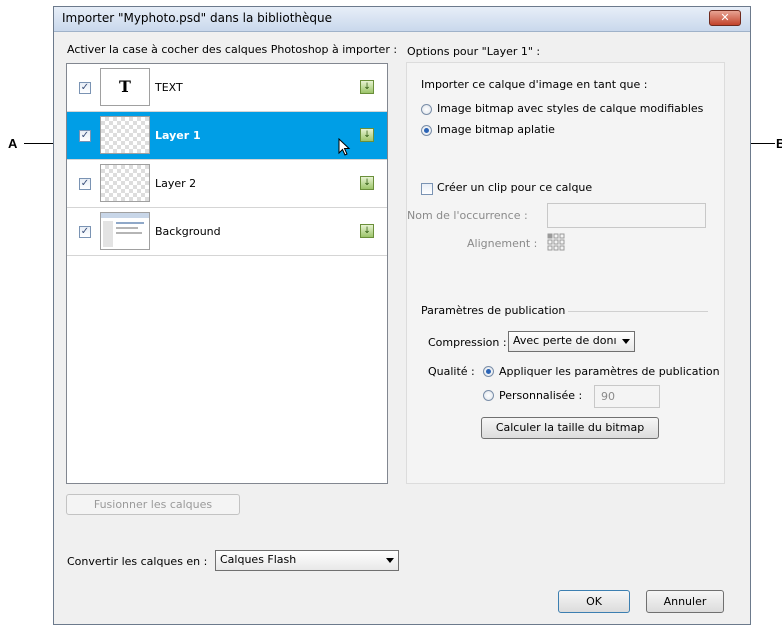 This screenshot has height=625, width=782. What do you see at coordinates (467, 342) in the screenshot?
I see `compression-label: Compression :` at bounding box center [467, 342].